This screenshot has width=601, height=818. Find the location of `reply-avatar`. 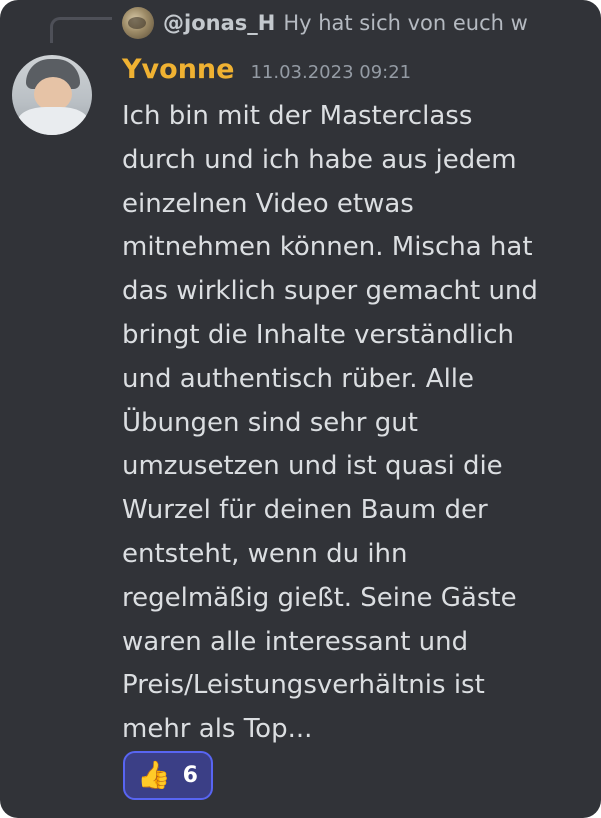

reply-avatar is located at coordinates (138, 23).